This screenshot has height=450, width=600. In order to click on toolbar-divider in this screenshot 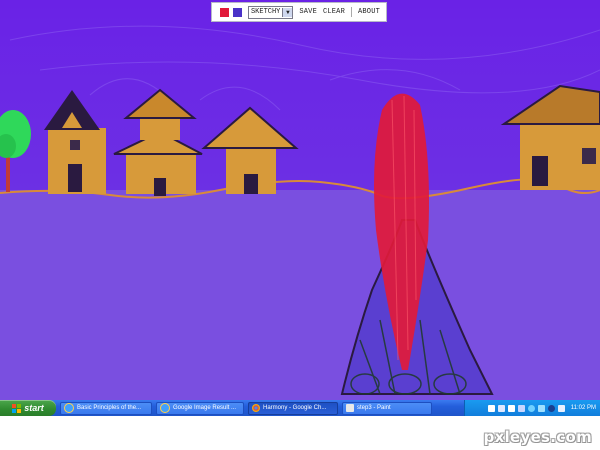, I will do `click(351, 12)`.